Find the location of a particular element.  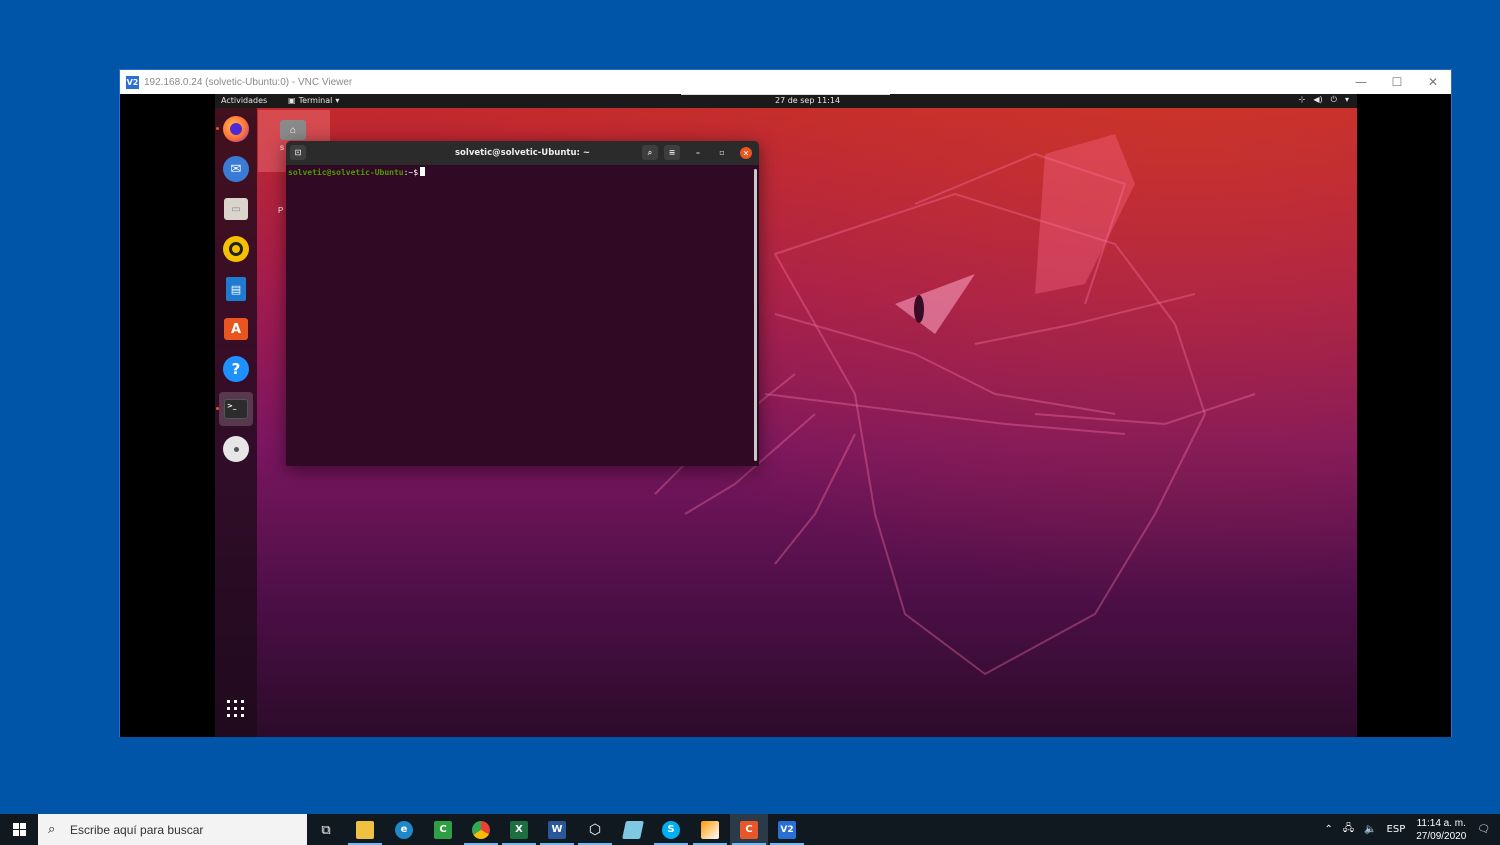

windows-logo-icon is located at coordinates (19, 829).